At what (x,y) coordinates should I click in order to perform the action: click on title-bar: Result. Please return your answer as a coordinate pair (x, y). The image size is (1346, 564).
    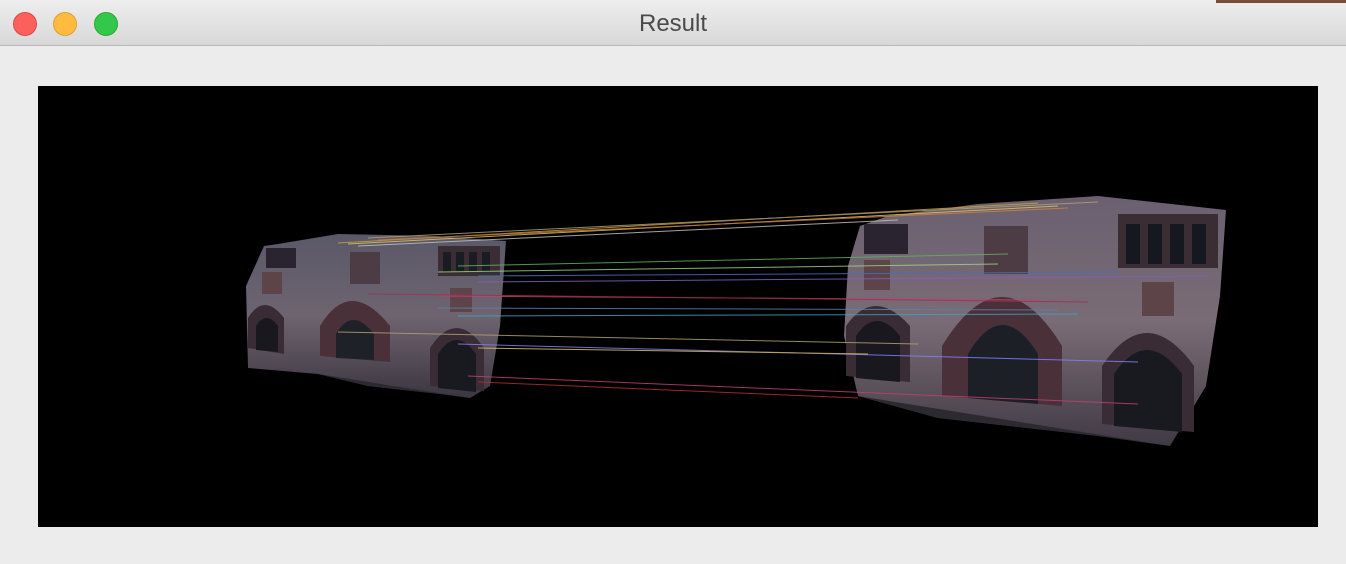
    Looking at the image, I should click on (673, 23).